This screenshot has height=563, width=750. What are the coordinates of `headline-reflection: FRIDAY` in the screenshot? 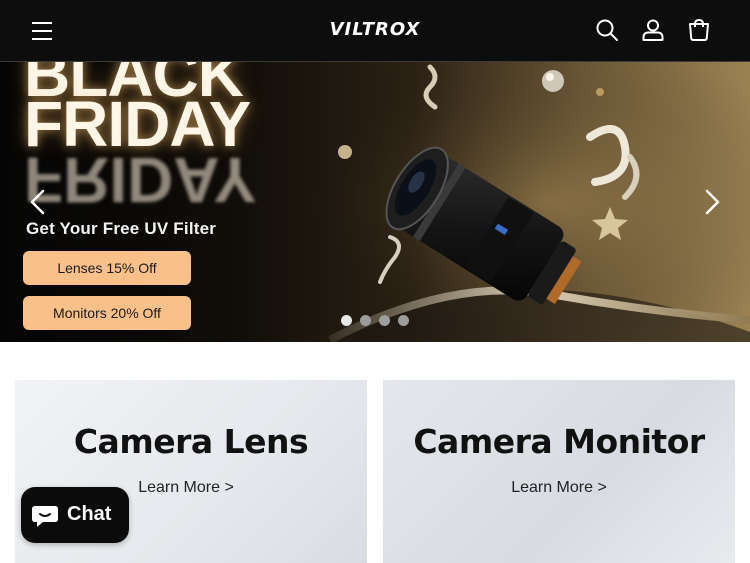 It's located at (140, 180).